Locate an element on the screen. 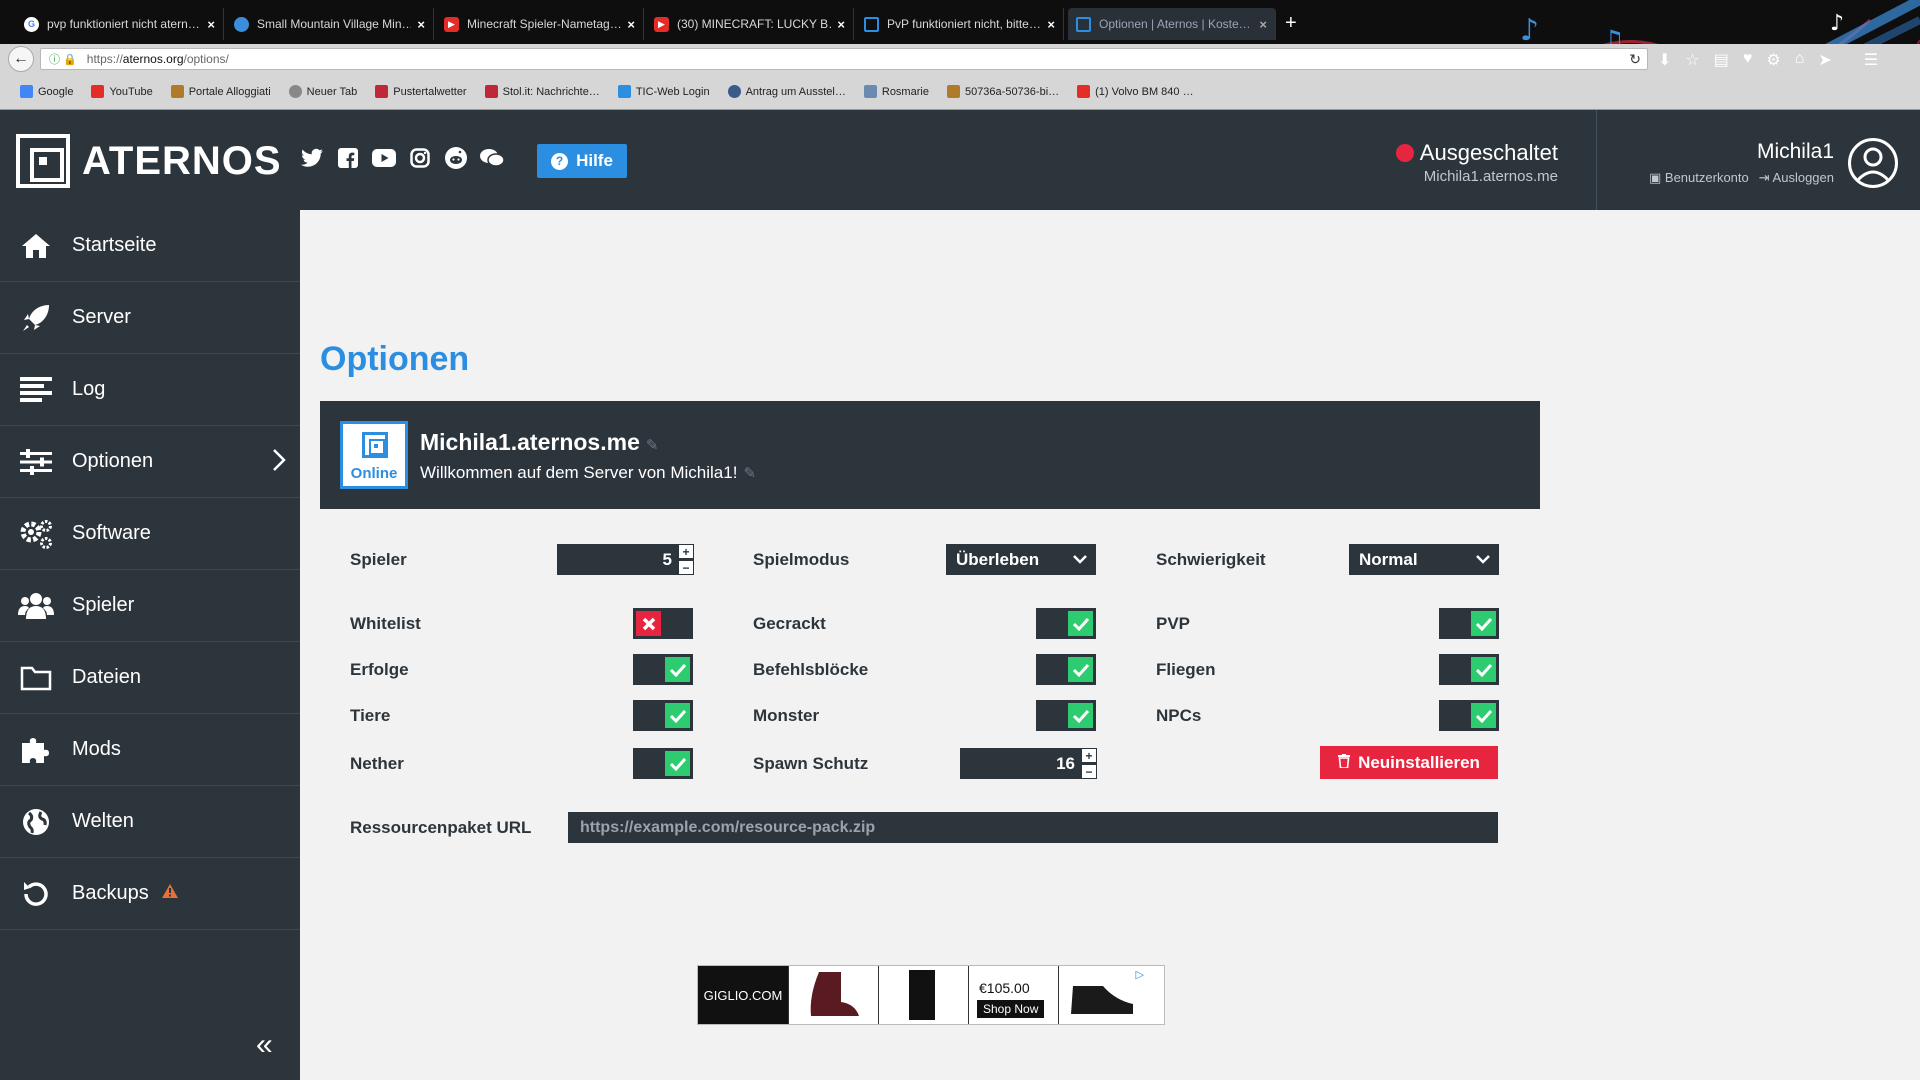  facebook-icon is located at coordinates (348, 158).